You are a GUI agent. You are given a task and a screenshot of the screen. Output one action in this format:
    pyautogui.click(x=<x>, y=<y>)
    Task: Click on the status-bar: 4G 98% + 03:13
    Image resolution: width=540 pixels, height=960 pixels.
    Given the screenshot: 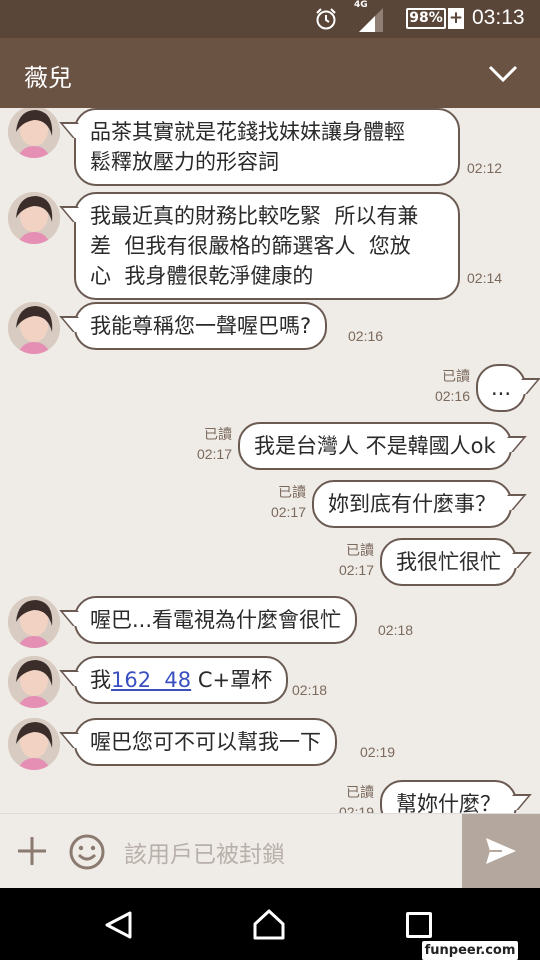 What is the action you would take?
    pyautogui.click(x=270, y=19)
    